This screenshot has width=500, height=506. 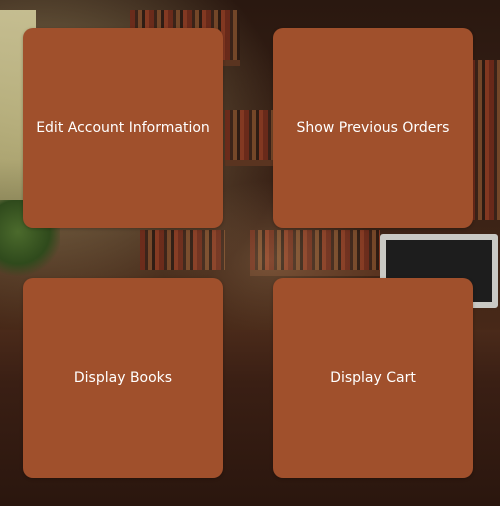 I want to click on display-books-label: Display Books, so click(x=123, y=378).